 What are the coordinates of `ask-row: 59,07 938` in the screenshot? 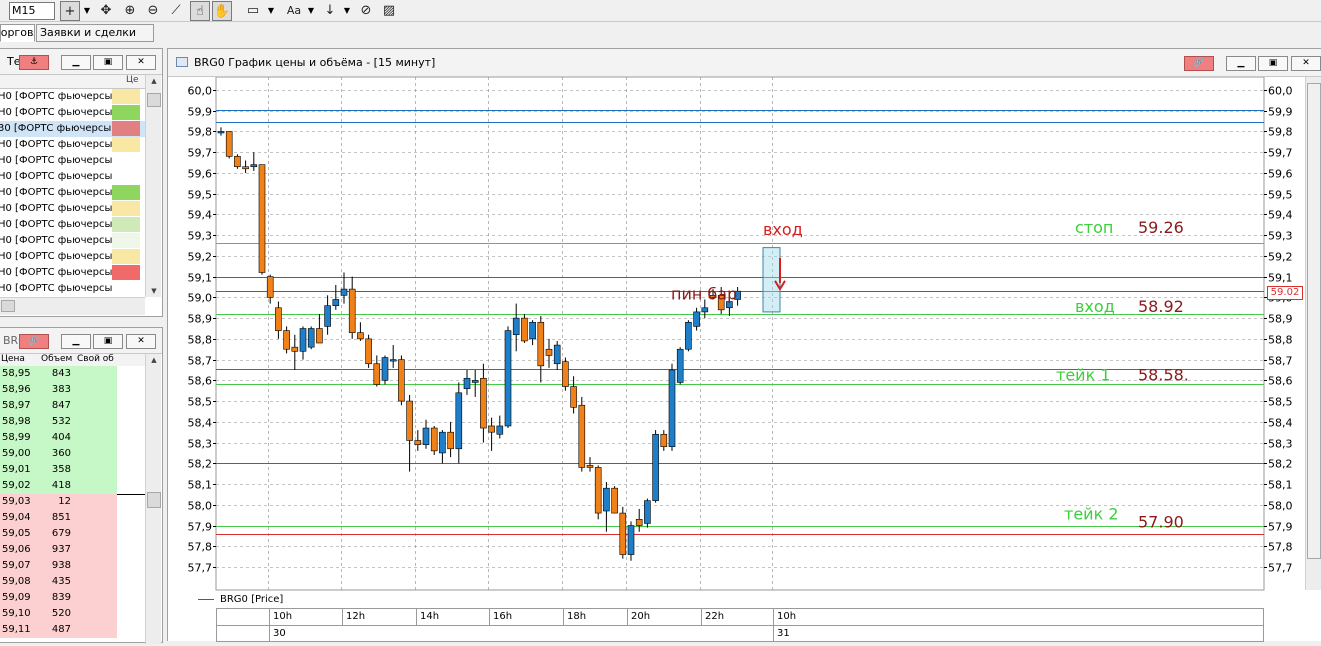 It's located at (72, 566).